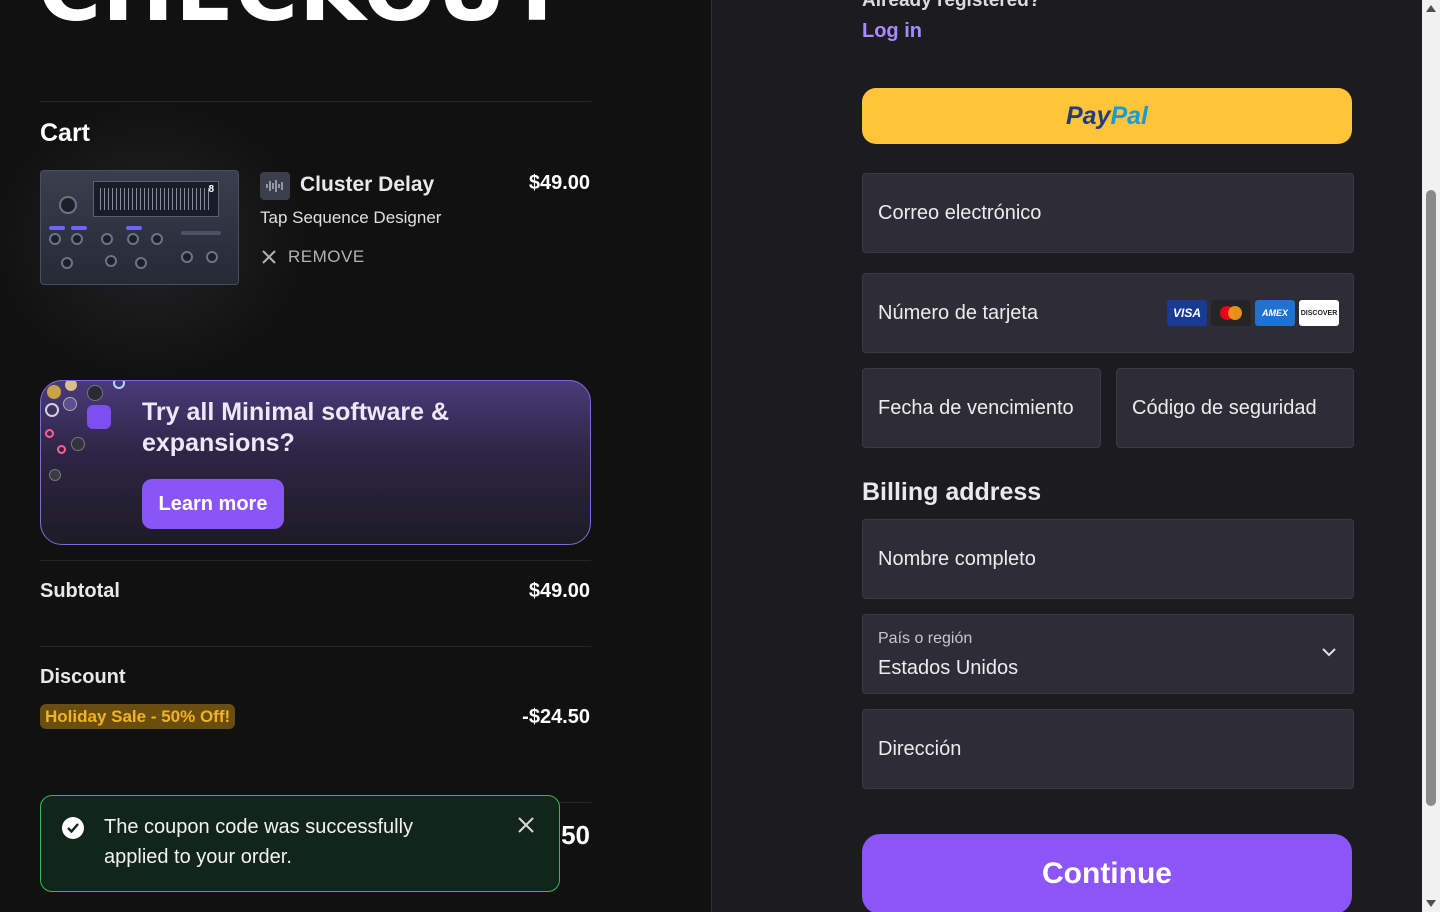 Image resolution: width=1440 pixels, height=912 pixels. I want to click on chevron-down-icon, so click(1329, 652).